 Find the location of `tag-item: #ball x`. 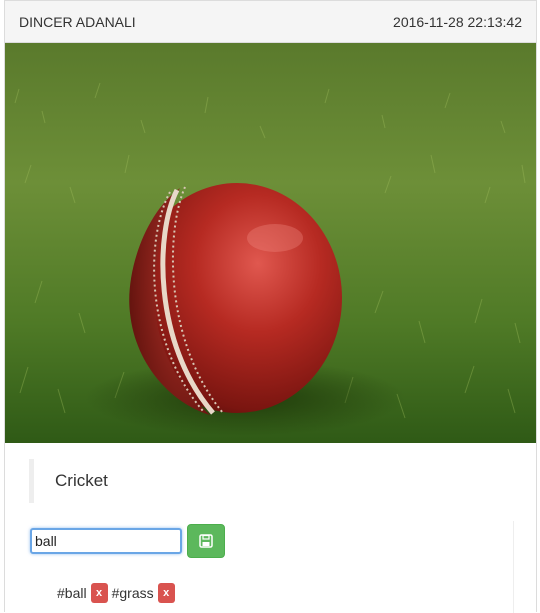

tag-item: #ball x is located at coordinates (82, 593).